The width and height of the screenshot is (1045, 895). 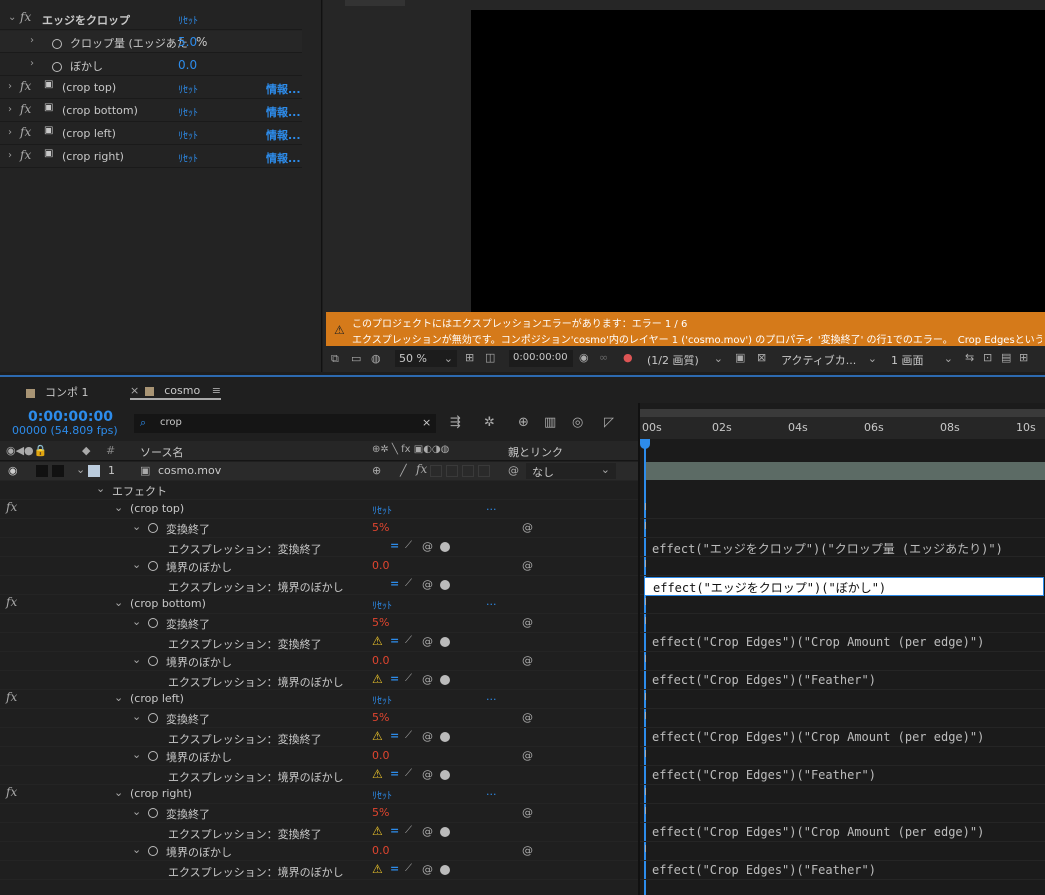 I want to click on prop-value: 0.0, so click(x=187, y=65).